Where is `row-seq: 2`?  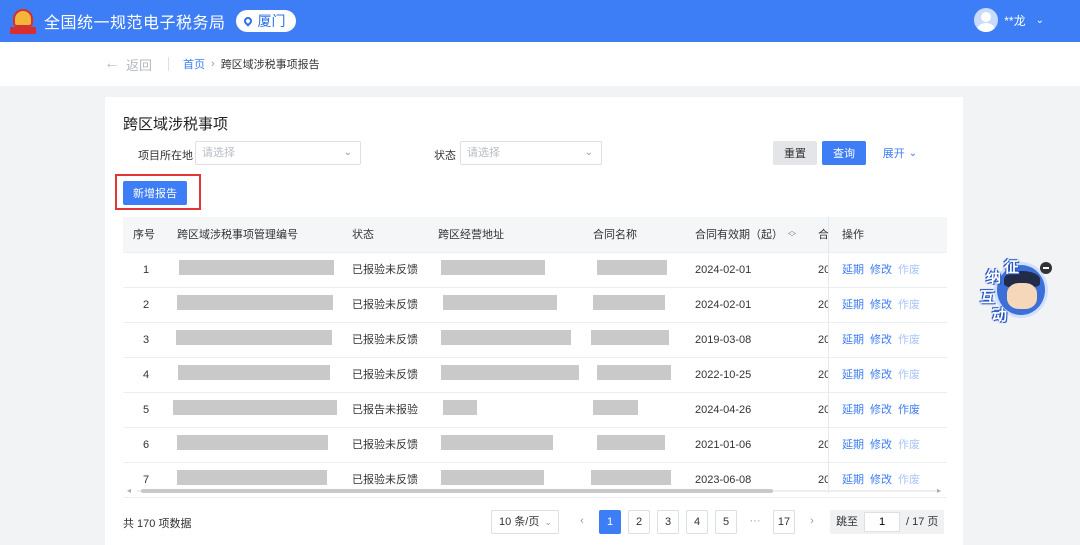
row-seq: 2 is located at coordinates (146, 305).